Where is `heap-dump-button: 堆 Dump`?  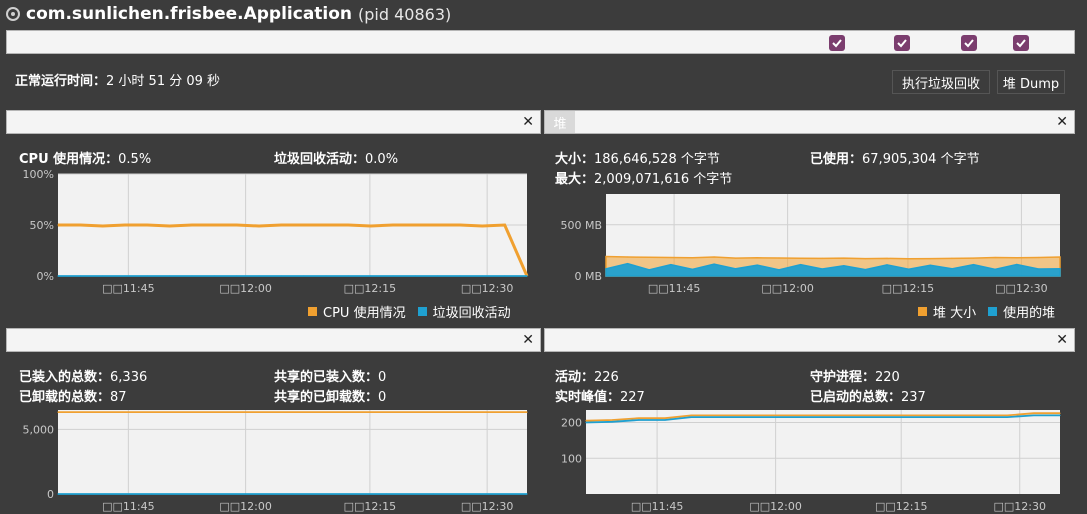 heap-dump-button: 堆 Dump is located at coordinates (1031, 82).